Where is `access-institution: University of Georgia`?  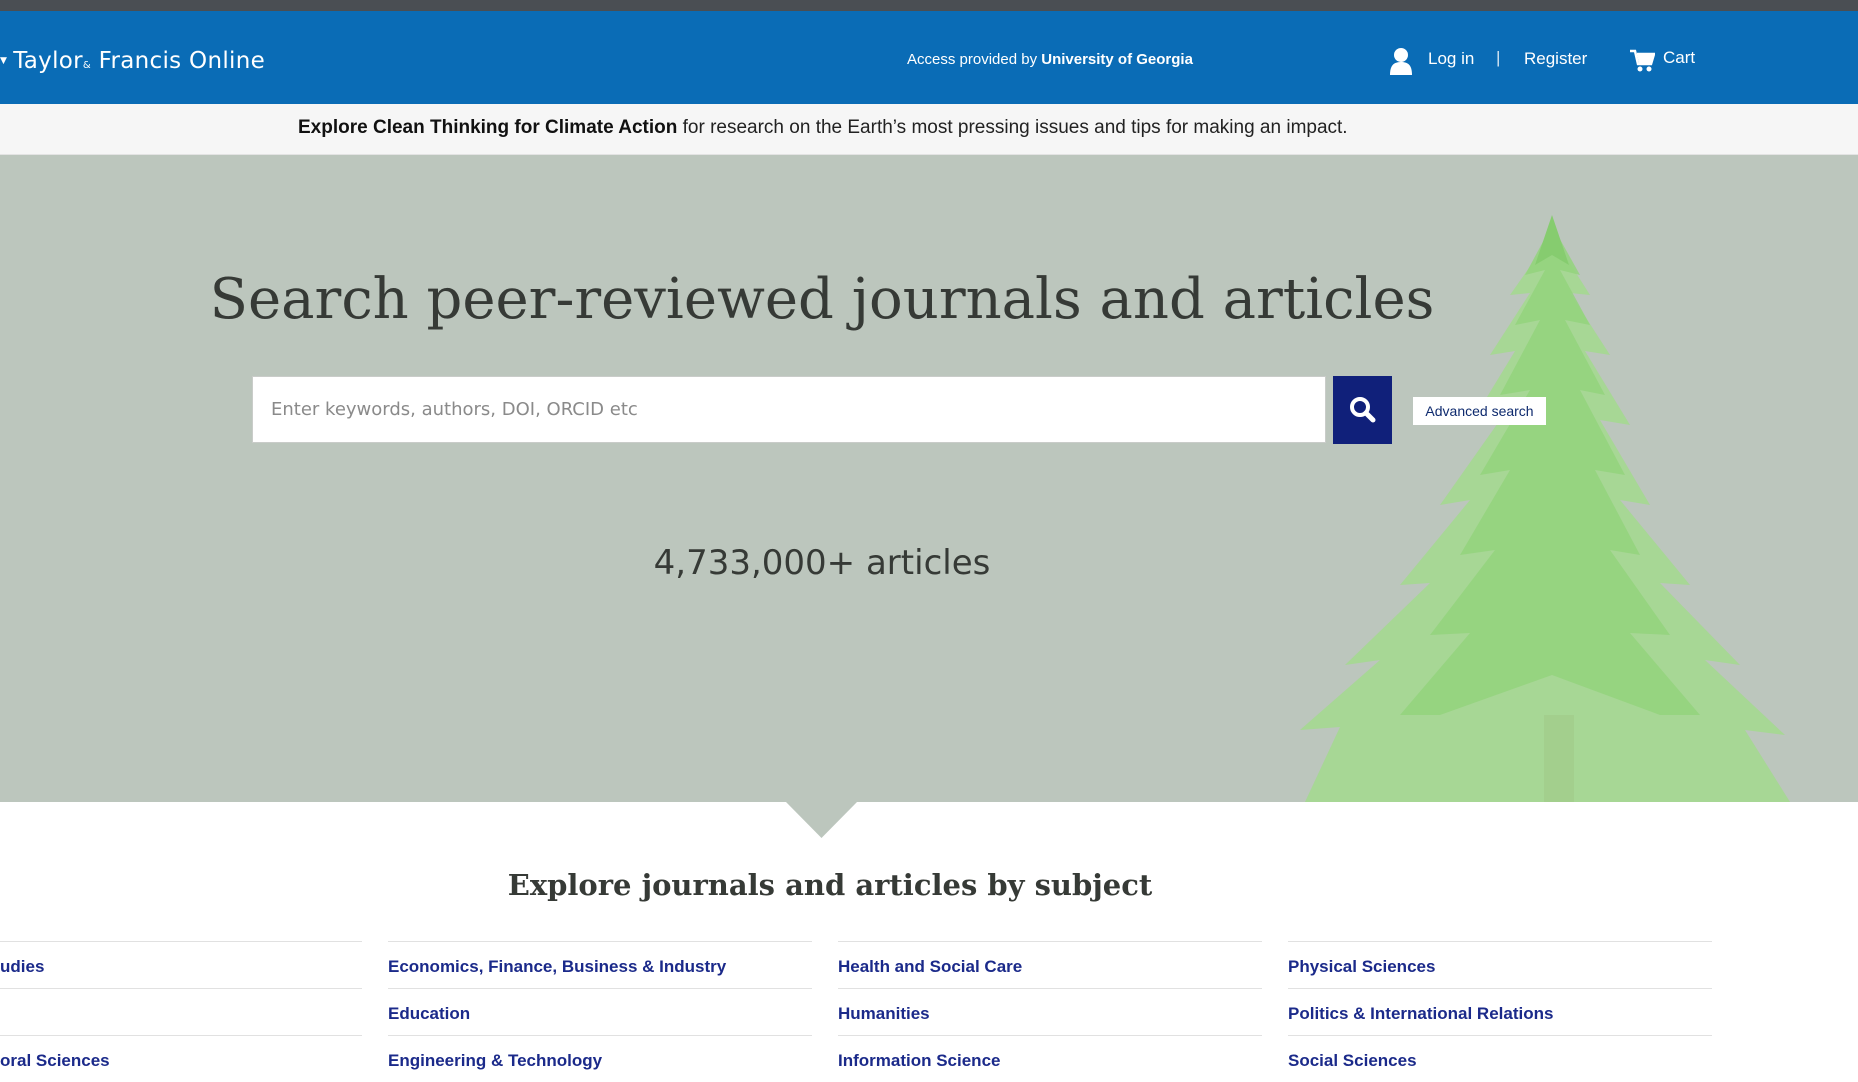
access-institution: University of Georgia is located at coordinates (1117, 59).